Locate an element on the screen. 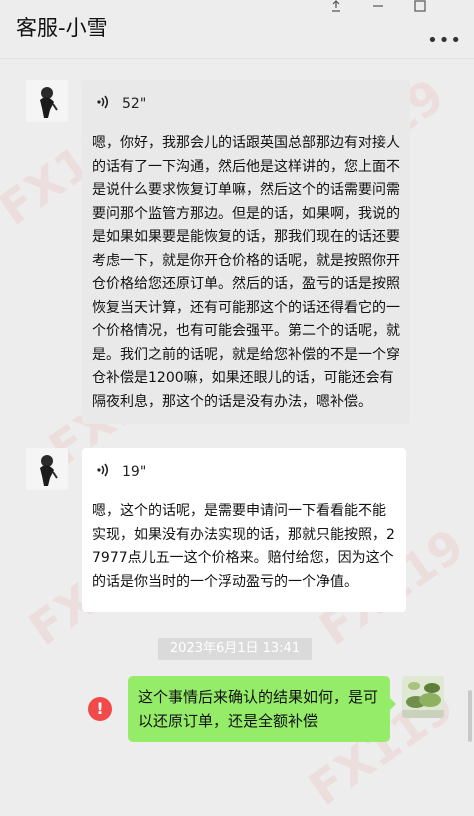 The height and width of the screenshot is (816, 474). message-timestamp: 2023年6月1日 13:41 is located at coordinates (235, 649).